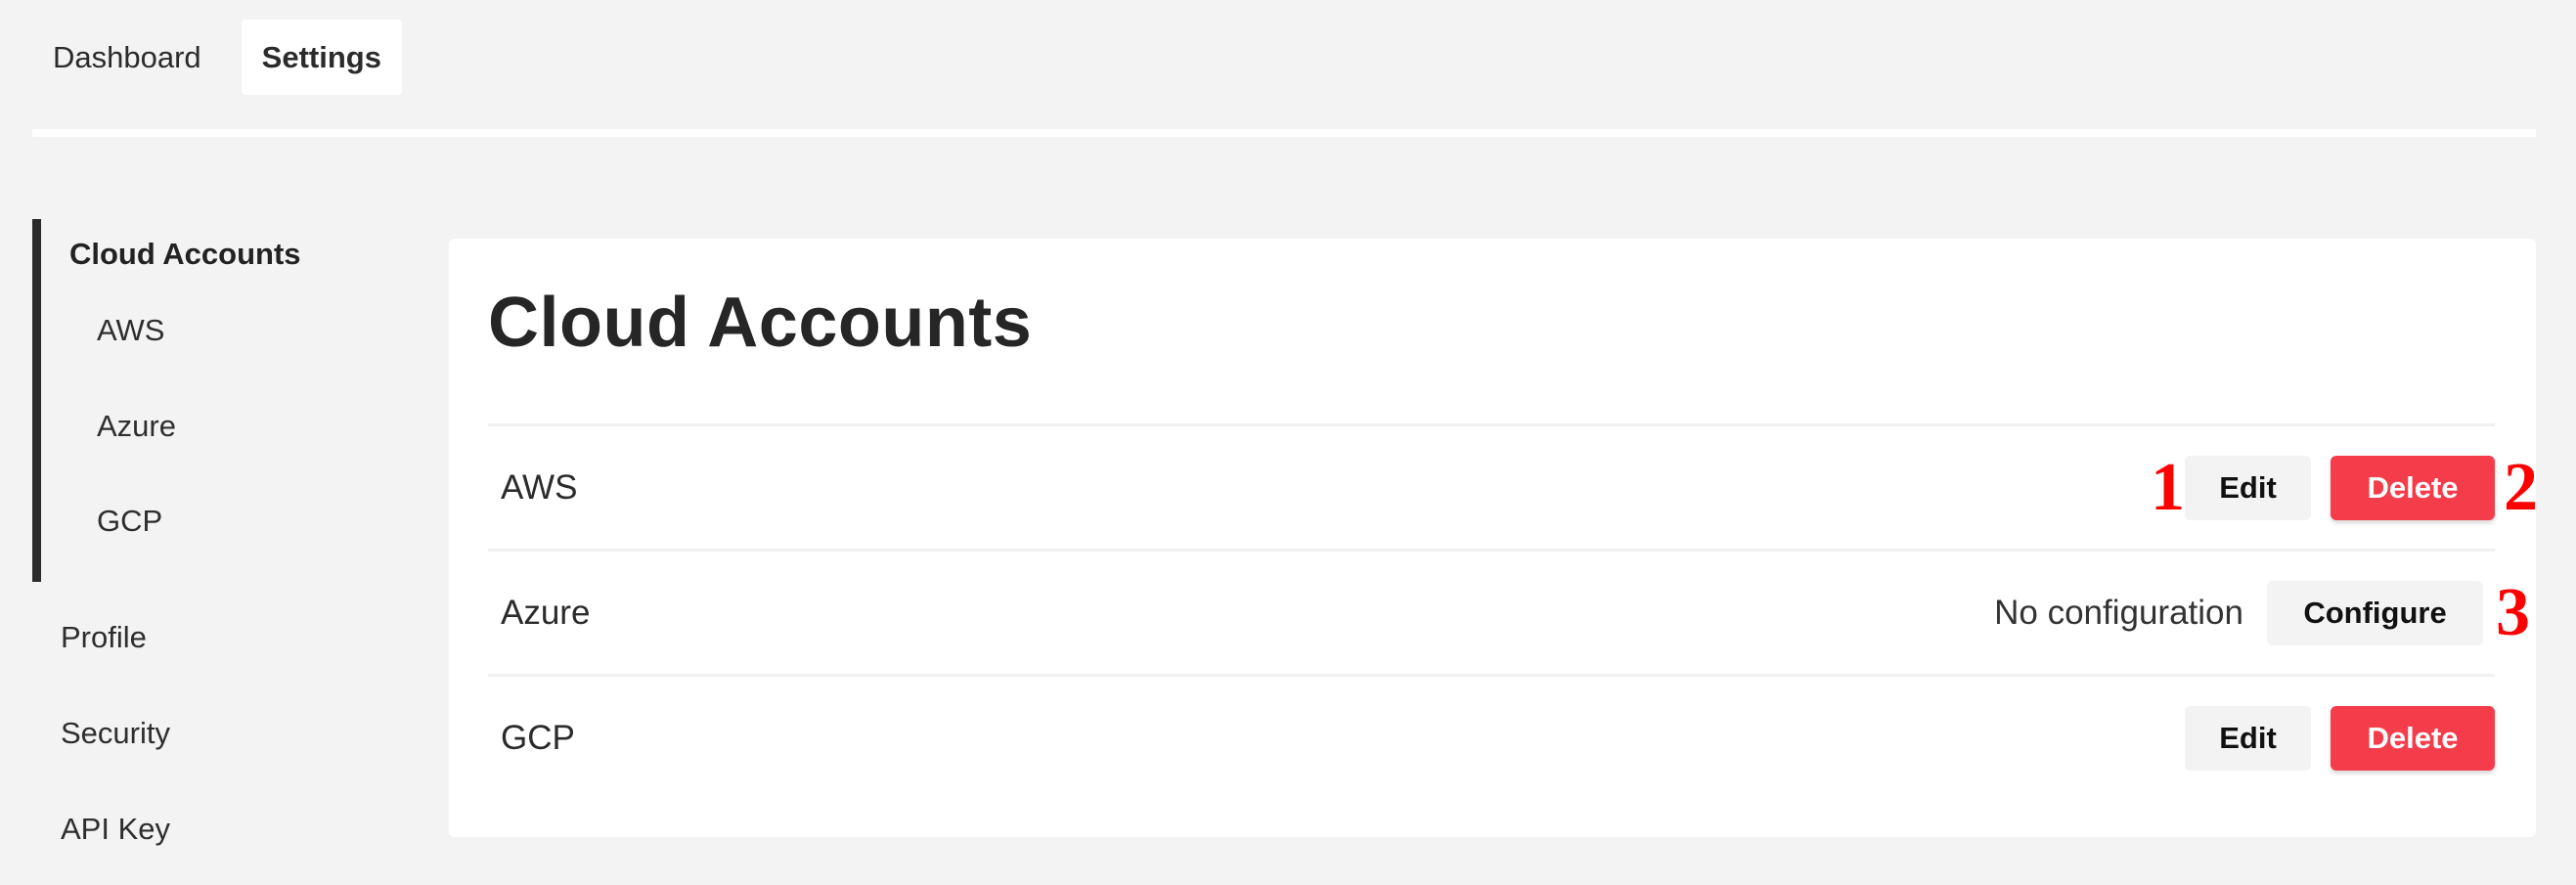 This screenshot has height=885, width=2576. What do you see at coordinates (131, 330) in the screenshot?
I see `sidebar-subitem-aws: AWS` at bounding box center [131, 330].